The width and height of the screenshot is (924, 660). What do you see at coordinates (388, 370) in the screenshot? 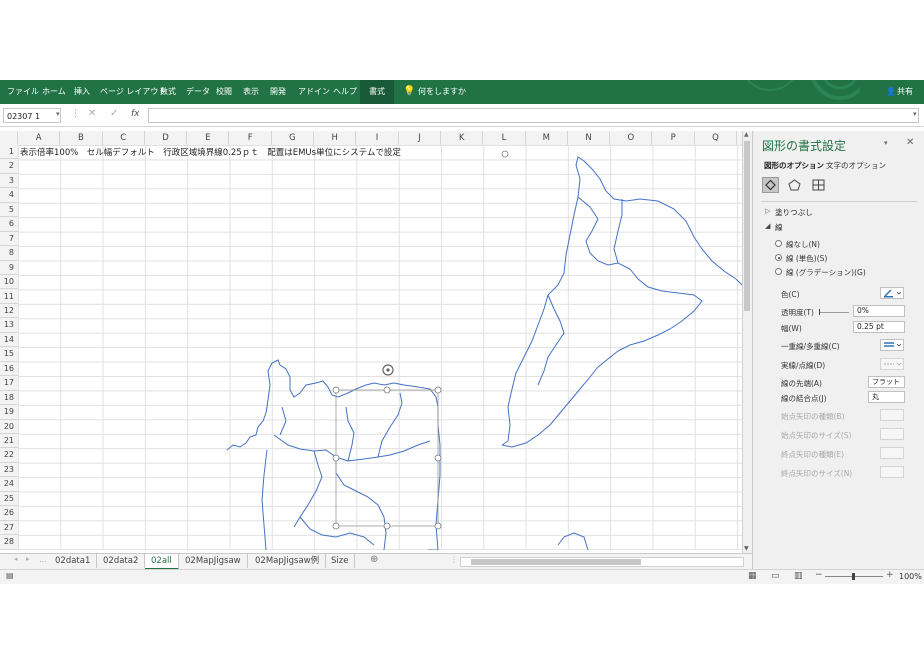
I see `rotate-handle-icon` at bounding box center [388, 370].